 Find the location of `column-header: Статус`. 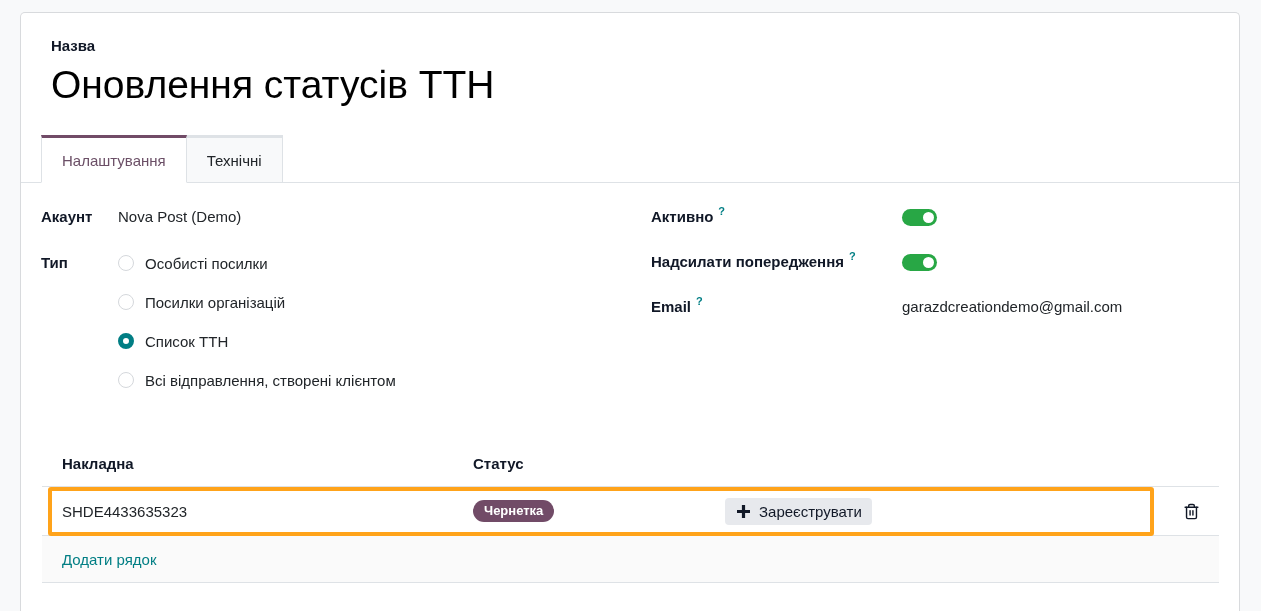

column-header: Статус is located at coordinates (498, 463).